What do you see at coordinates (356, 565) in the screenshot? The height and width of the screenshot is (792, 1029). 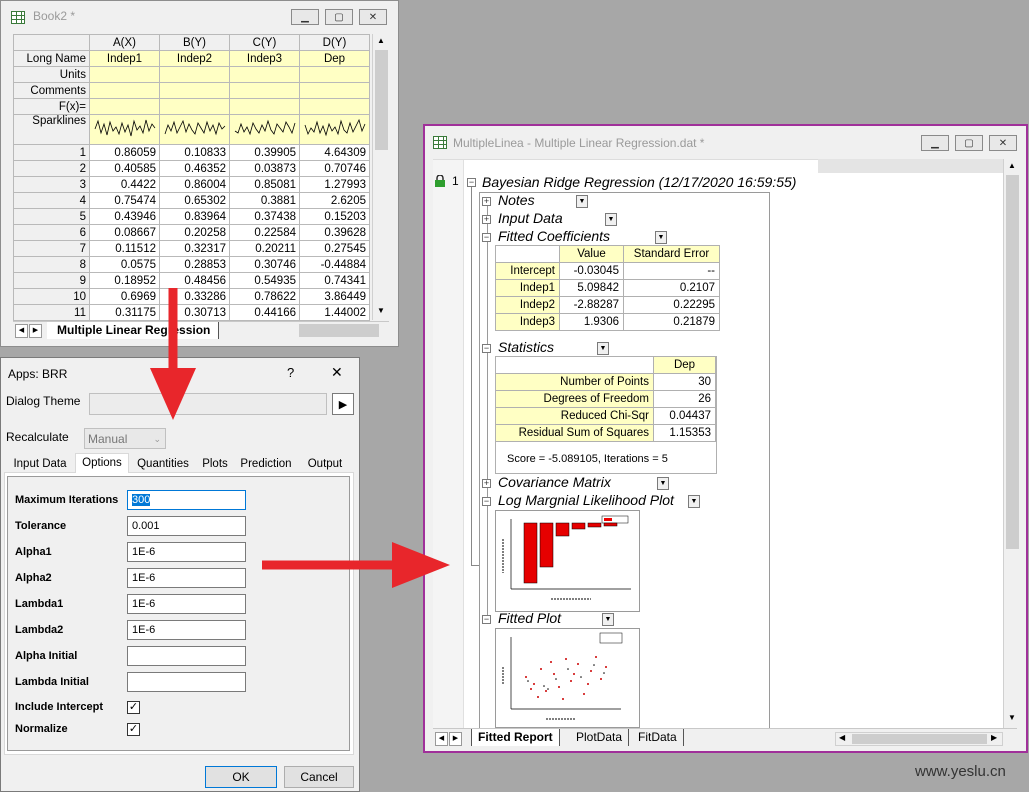 I see `right-arrow` at bounding box center [356, 565].